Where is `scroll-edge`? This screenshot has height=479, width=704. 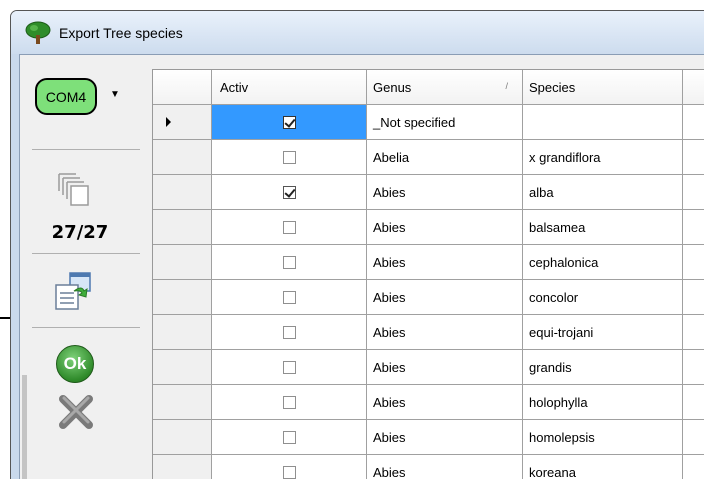 scroll-edge is located at coordinates (24, 427).